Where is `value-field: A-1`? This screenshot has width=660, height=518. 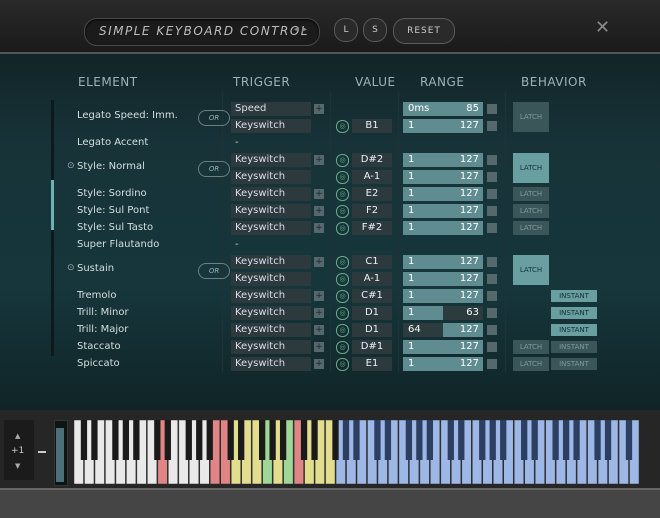 value-field: A-1 is located at coordinates (372, 177).